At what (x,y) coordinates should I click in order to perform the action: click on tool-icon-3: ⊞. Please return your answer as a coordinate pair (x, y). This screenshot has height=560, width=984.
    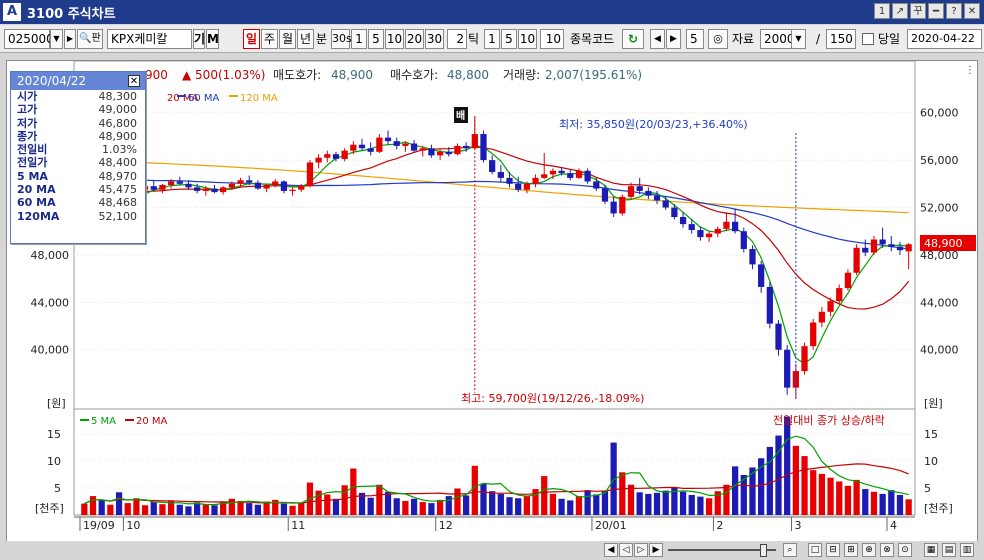
    Looking at the image, I should click on (851, 550).